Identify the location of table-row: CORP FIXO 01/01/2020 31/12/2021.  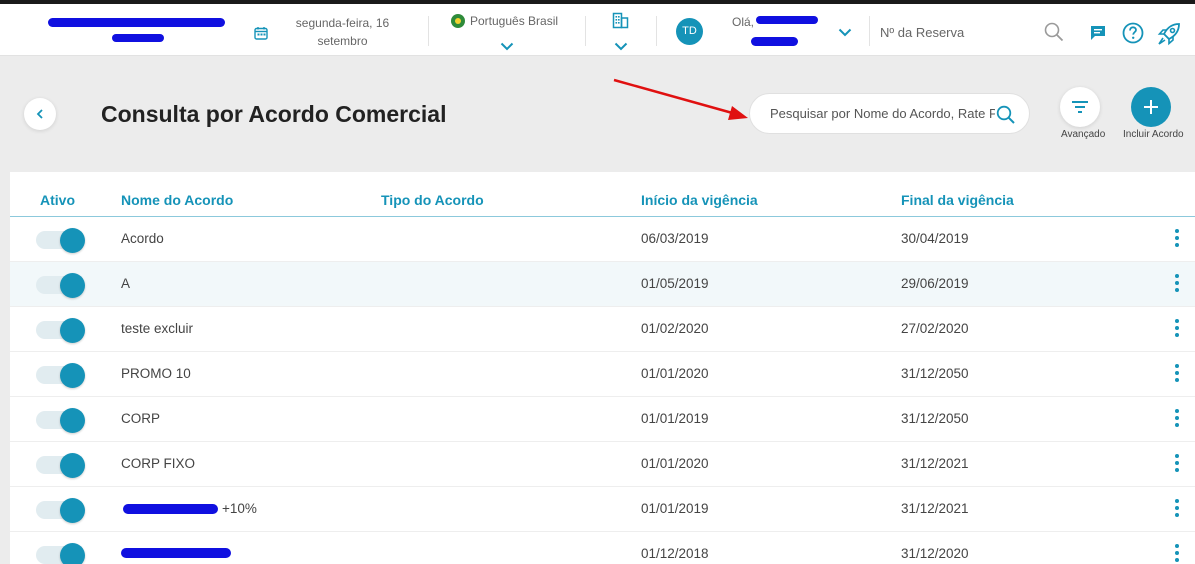
(602, 464).